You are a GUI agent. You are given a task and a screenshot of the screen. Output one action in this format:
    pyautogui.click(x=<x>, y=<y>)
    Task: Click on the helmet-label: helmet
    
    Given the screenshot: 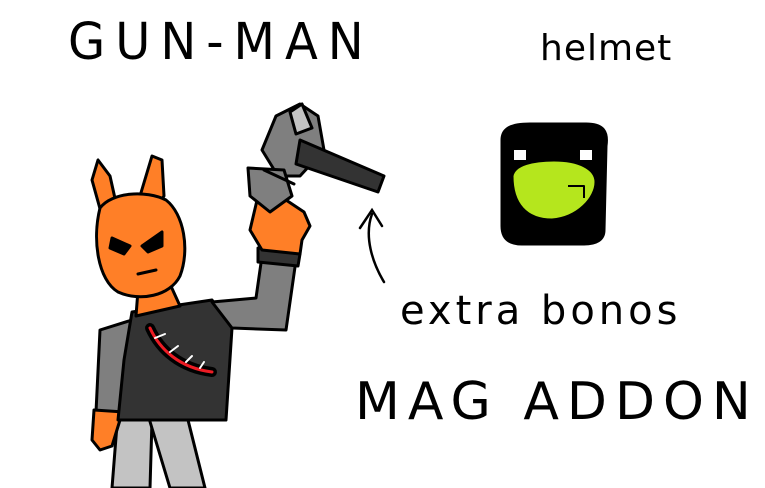 What is the action you would take?
    pyautogui.click(x=606, y=48)
    